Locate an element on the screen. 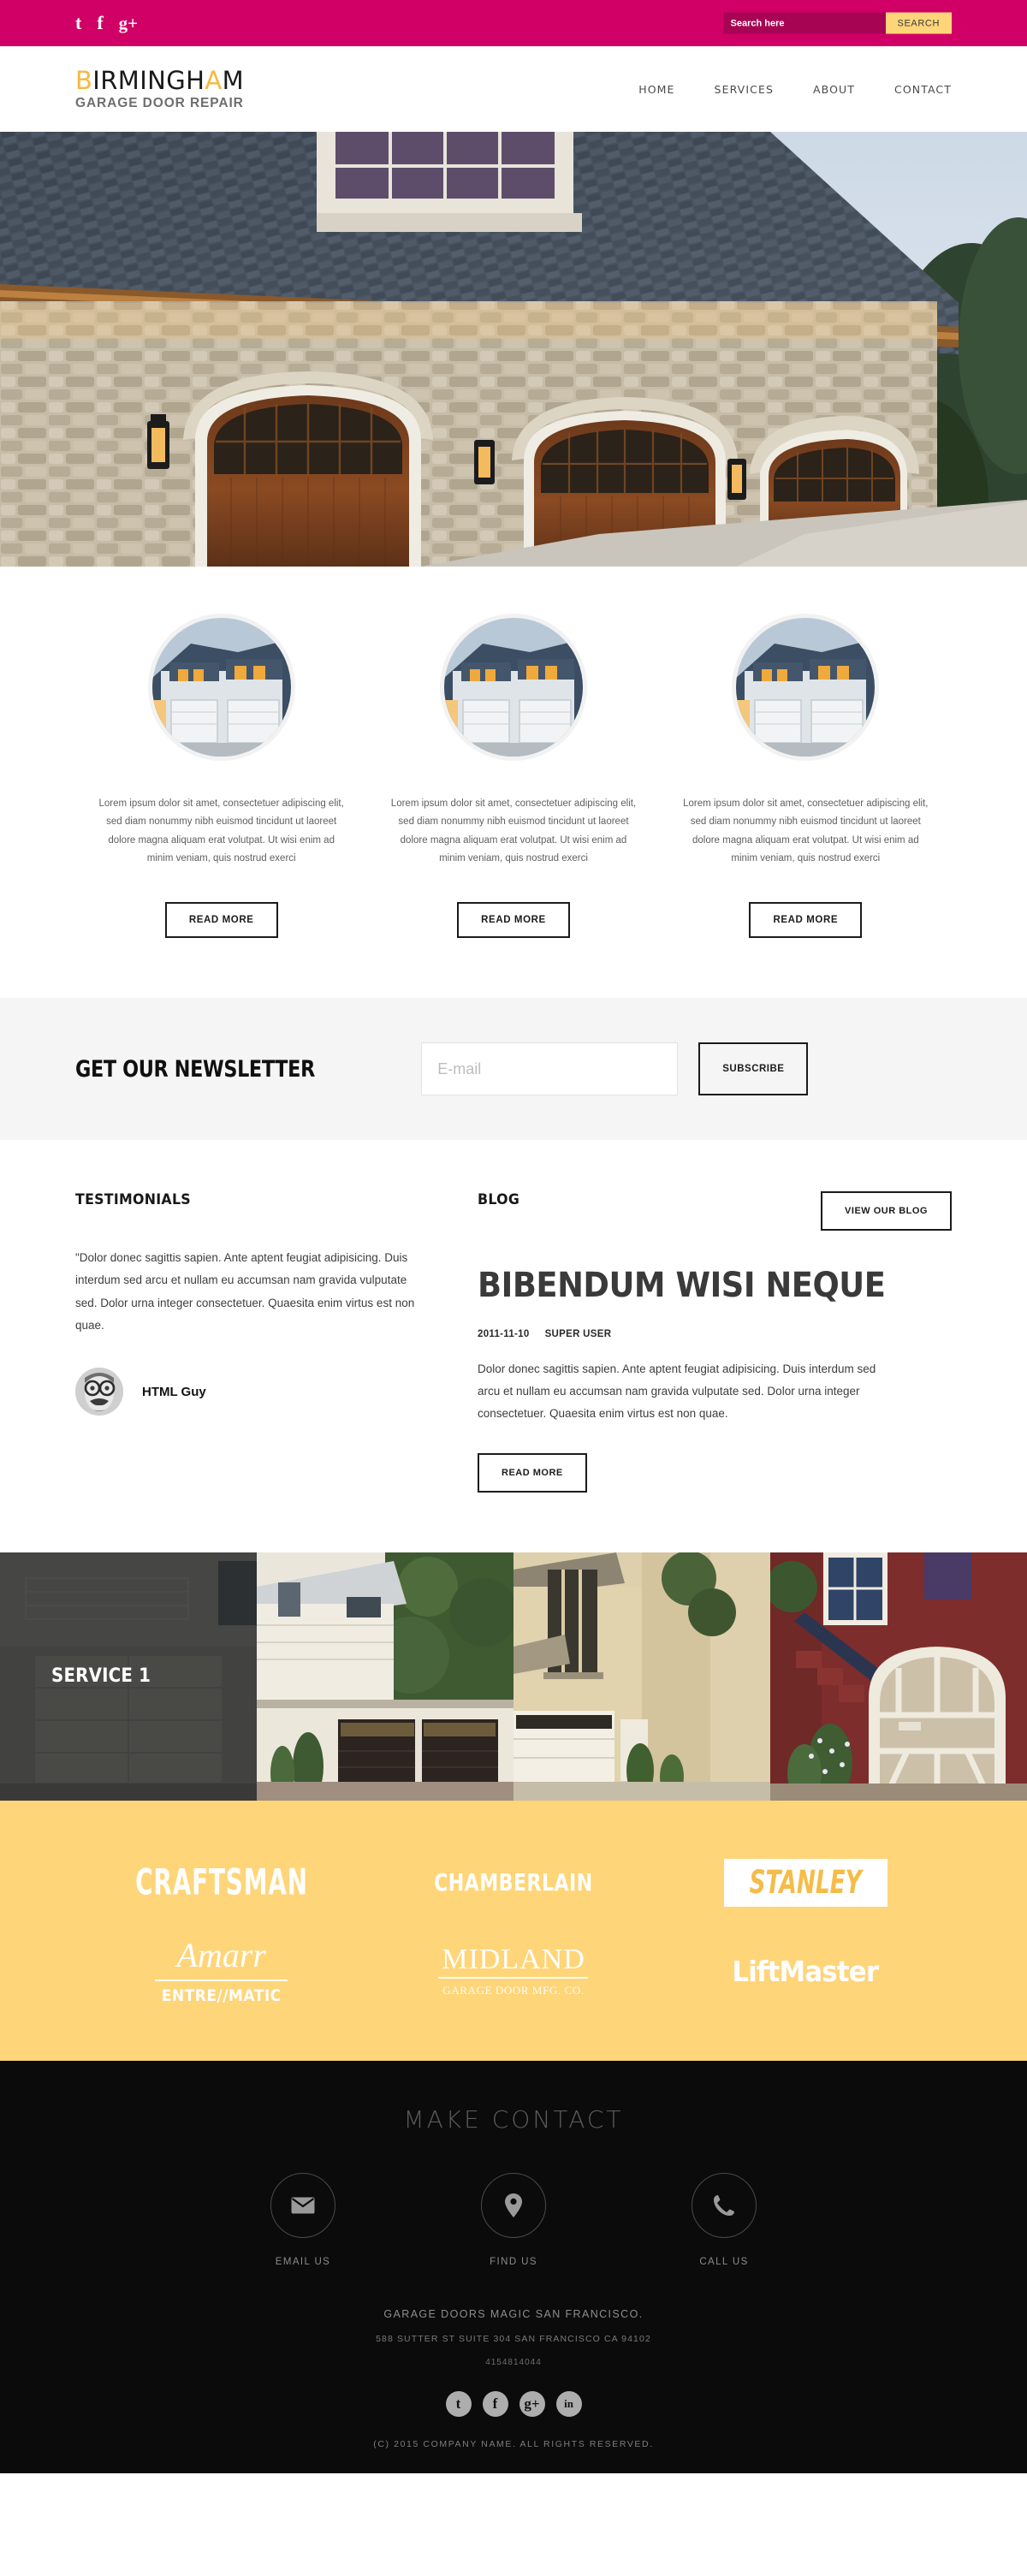 This screenshot has height=2576, width=1027. brand-midland-sublabel: GARAGE DOOR MFG. CO. is located at coordinates (513, 1990).